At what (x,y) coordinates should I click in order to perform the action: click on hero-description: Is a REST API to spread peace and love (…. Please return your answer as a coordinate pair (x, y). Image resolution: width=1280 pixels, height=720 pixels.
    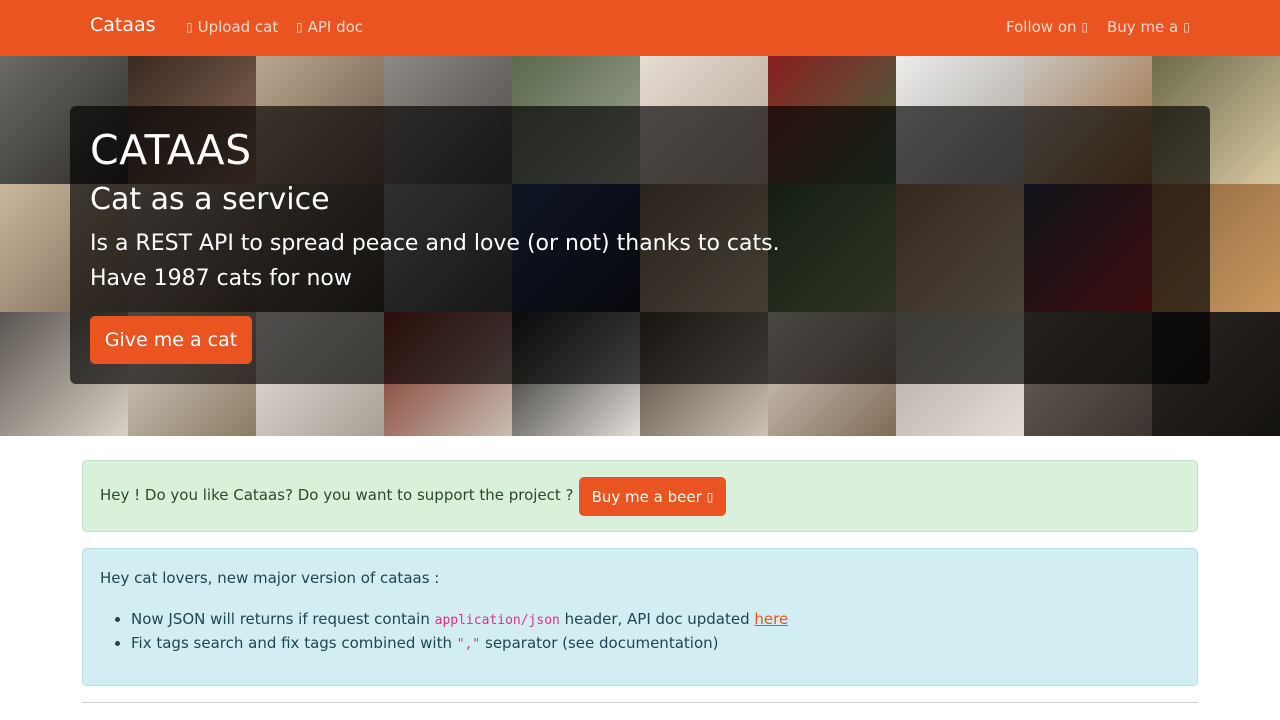
    Looking at the image, I should click on (435, 243).